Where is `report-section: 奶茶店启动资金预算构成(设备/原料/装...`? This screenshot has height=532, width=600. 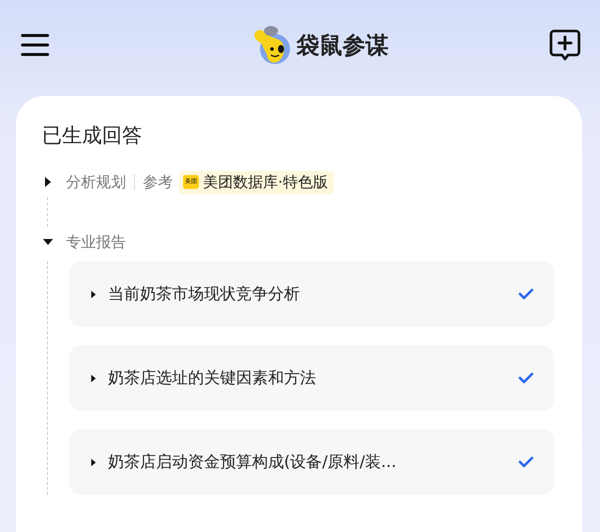
report-section: 奶茶店启动资金预算构成(设备/原料/装... is located at coordinates (311, 462).